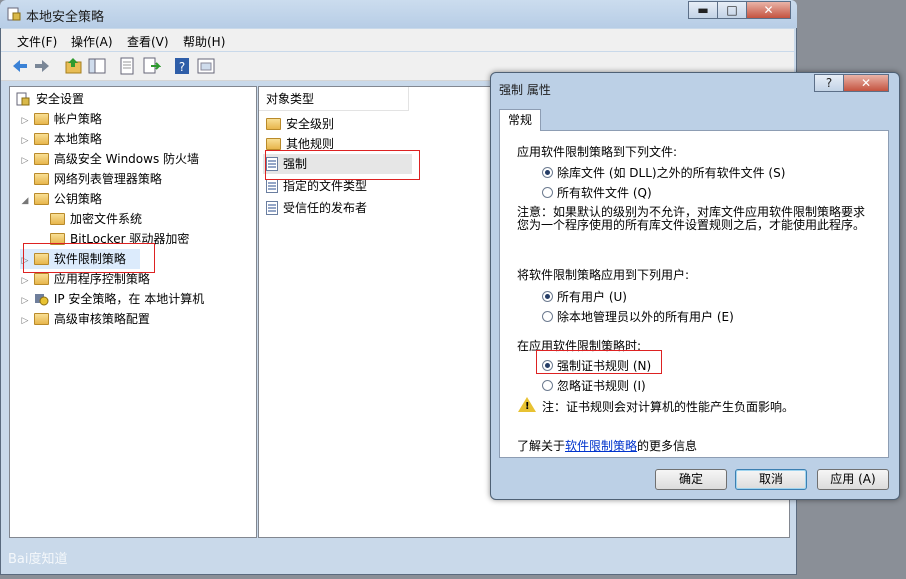 The width and height of the screenshot is (906, 579). I want to click on tree-item-ip-security: ▷ IP 安全策略，在 本地计算机, so click(112, 300).